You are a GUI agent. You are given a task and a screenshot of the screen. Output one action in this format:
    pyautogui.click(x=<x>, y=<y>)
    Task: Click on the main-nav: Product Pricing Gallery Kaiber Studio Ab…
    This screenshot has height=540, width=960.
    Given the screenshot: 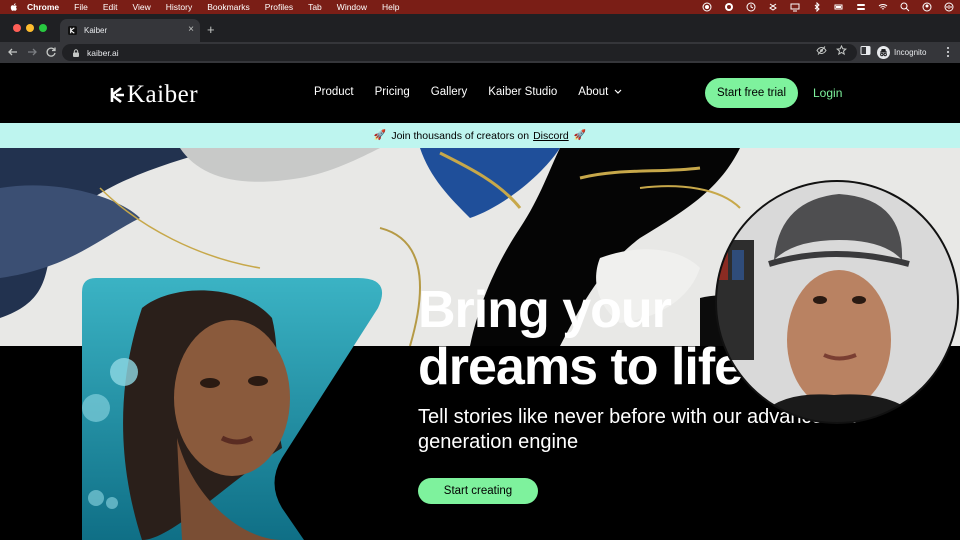 What is the action you would take?
    pyautogui.click(x=478, y=92)
    